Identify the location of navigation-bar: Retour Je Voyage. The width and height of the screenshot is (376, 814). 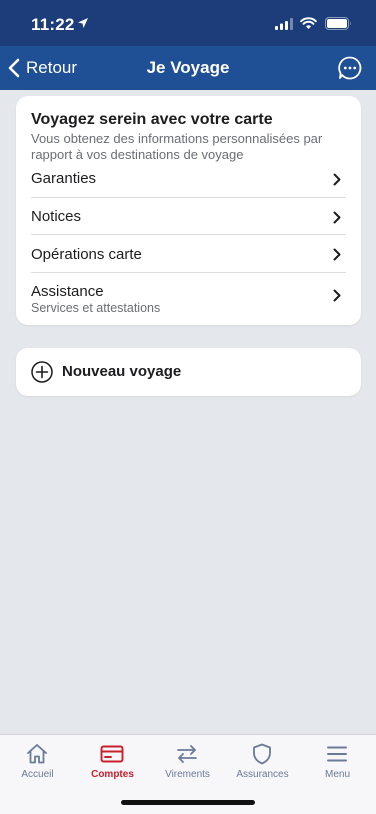
(188, 68).